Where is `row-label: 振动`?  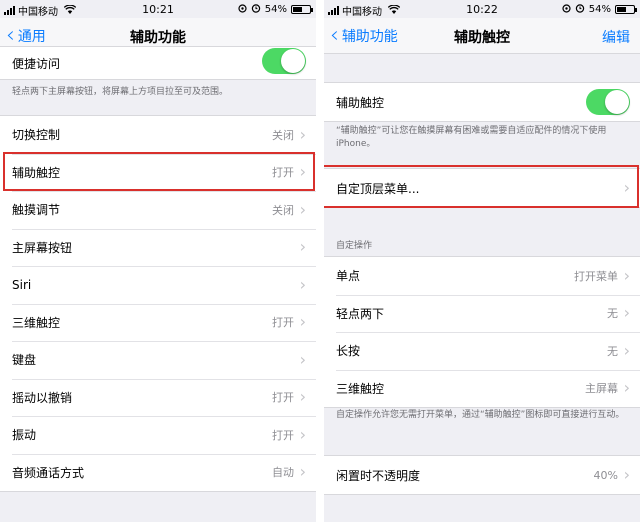 row-label: 振动 is located at coordinates (24, 435).